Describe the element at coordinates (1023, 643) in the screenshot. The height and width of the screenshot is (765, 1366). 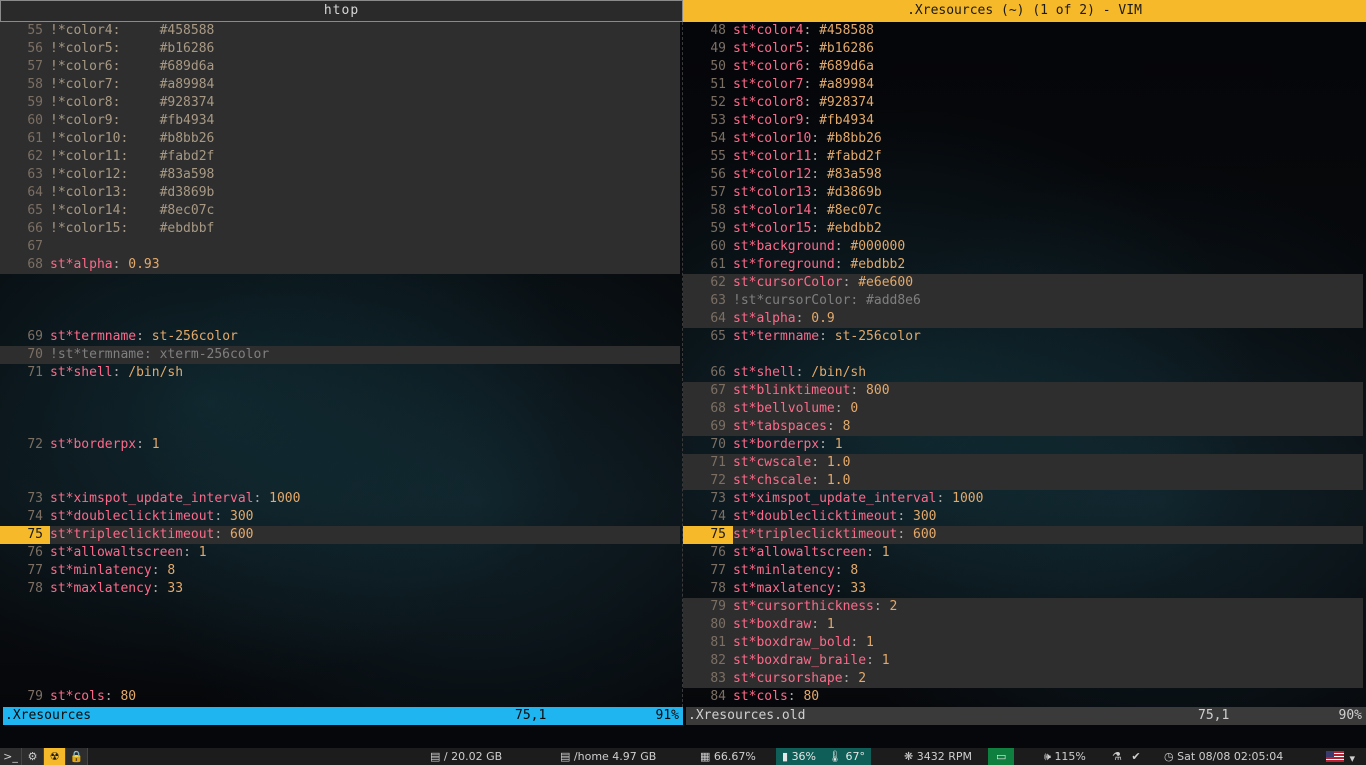
I see `code-line: 81 st*boxdraw_bold: 1` at that location.